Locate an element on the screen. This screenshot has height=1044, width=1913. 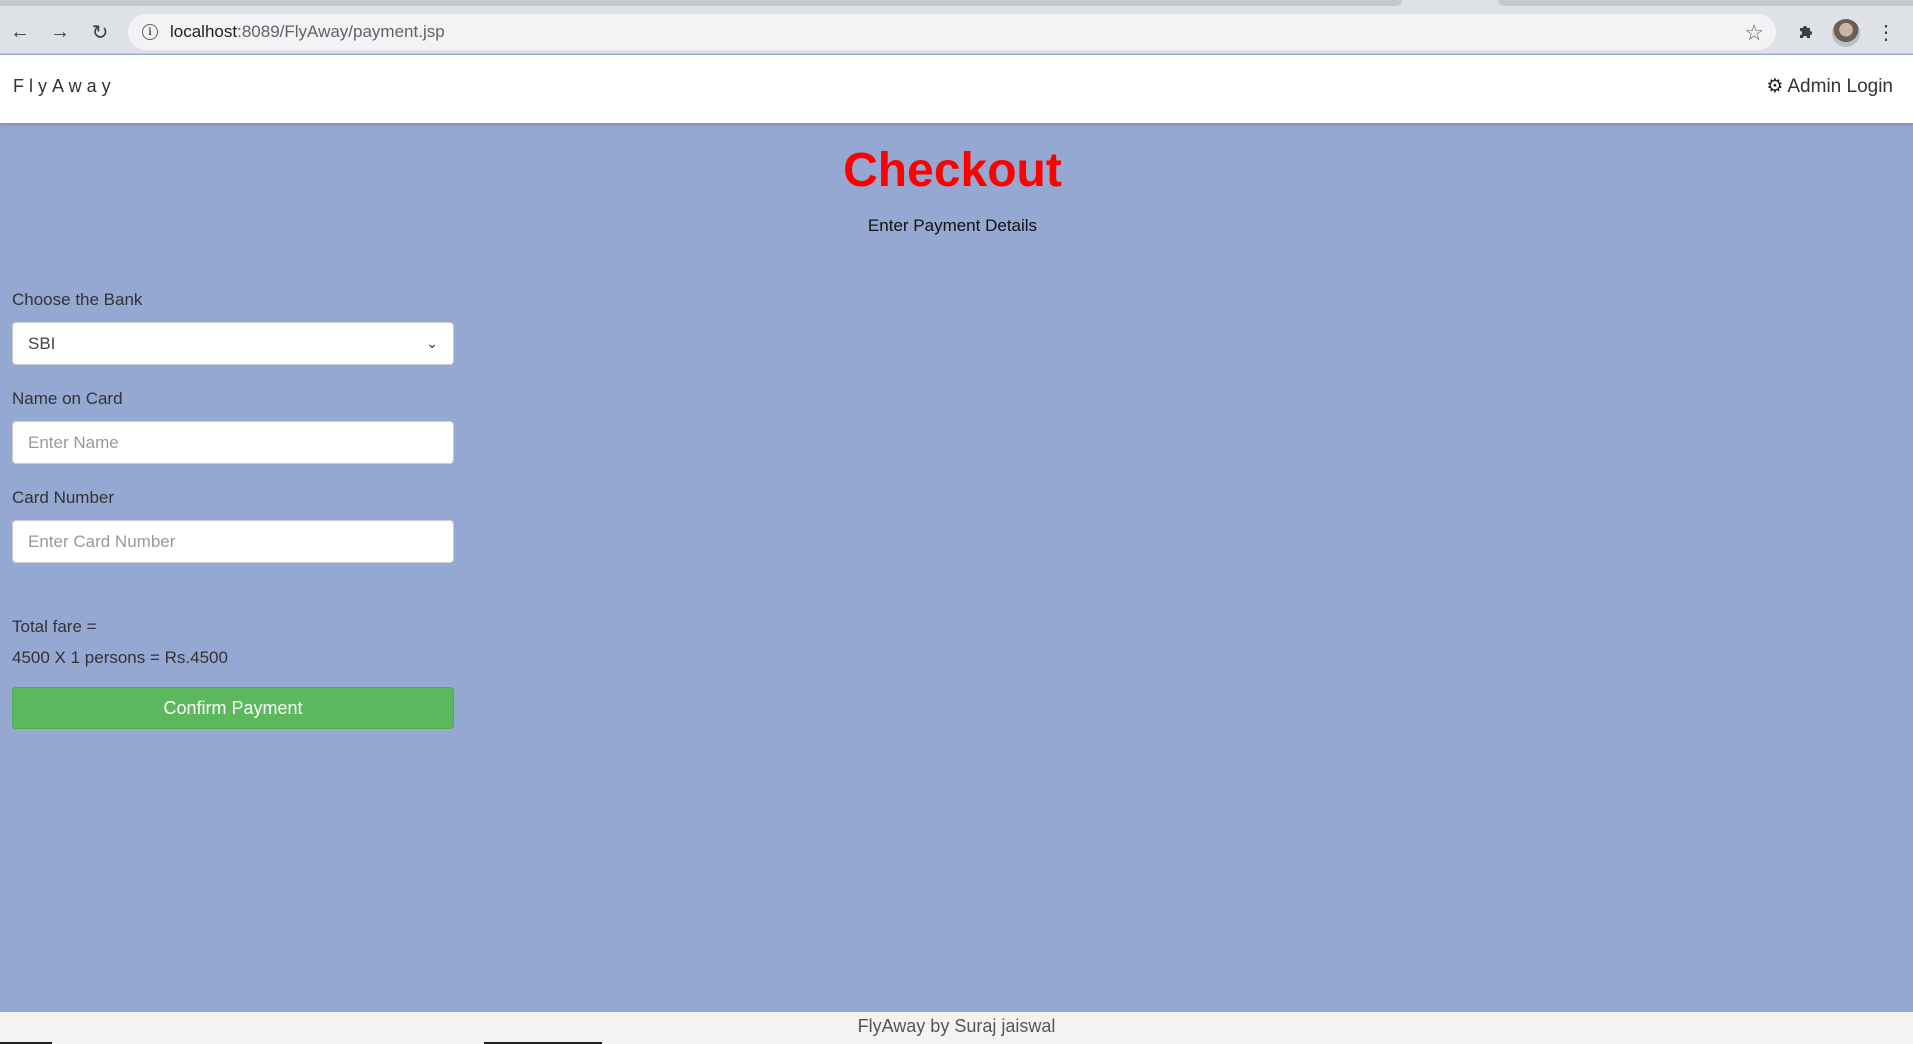
reload-icon: ↻ is located at coordinates (100, 32).